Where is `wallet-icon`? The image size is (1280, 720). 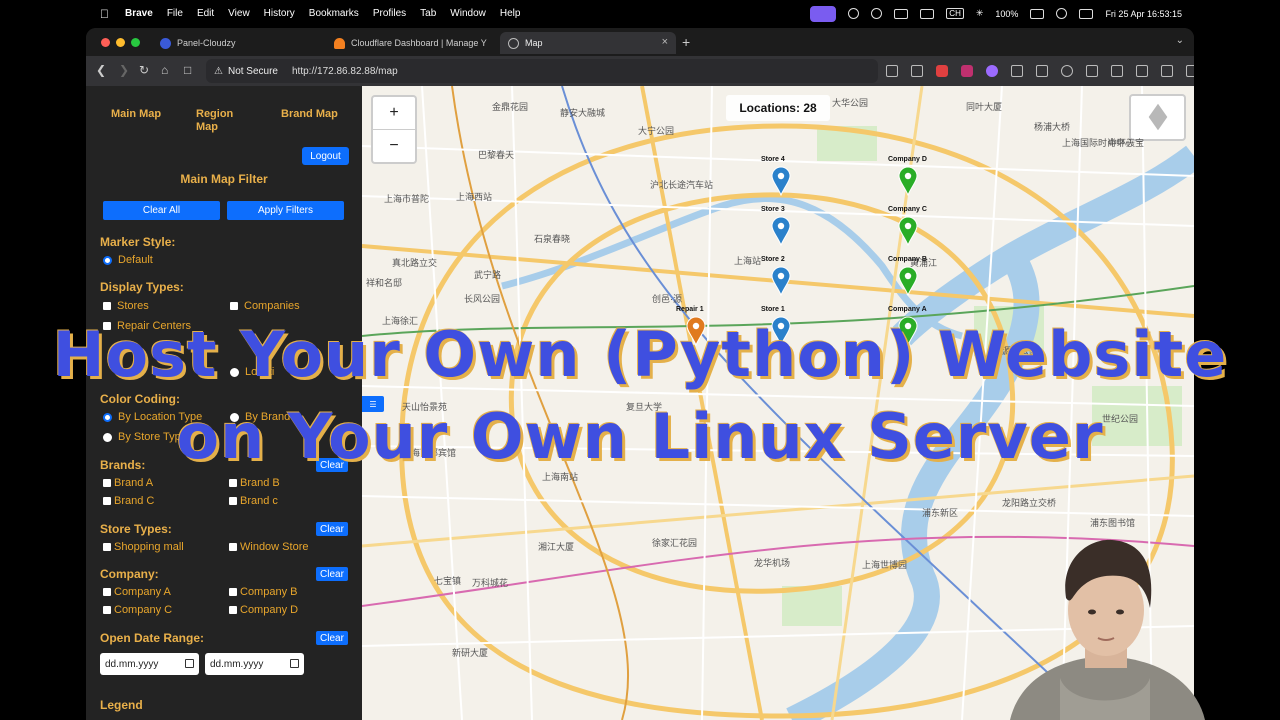
wallet-icon is located at coordinates (1167, 71).